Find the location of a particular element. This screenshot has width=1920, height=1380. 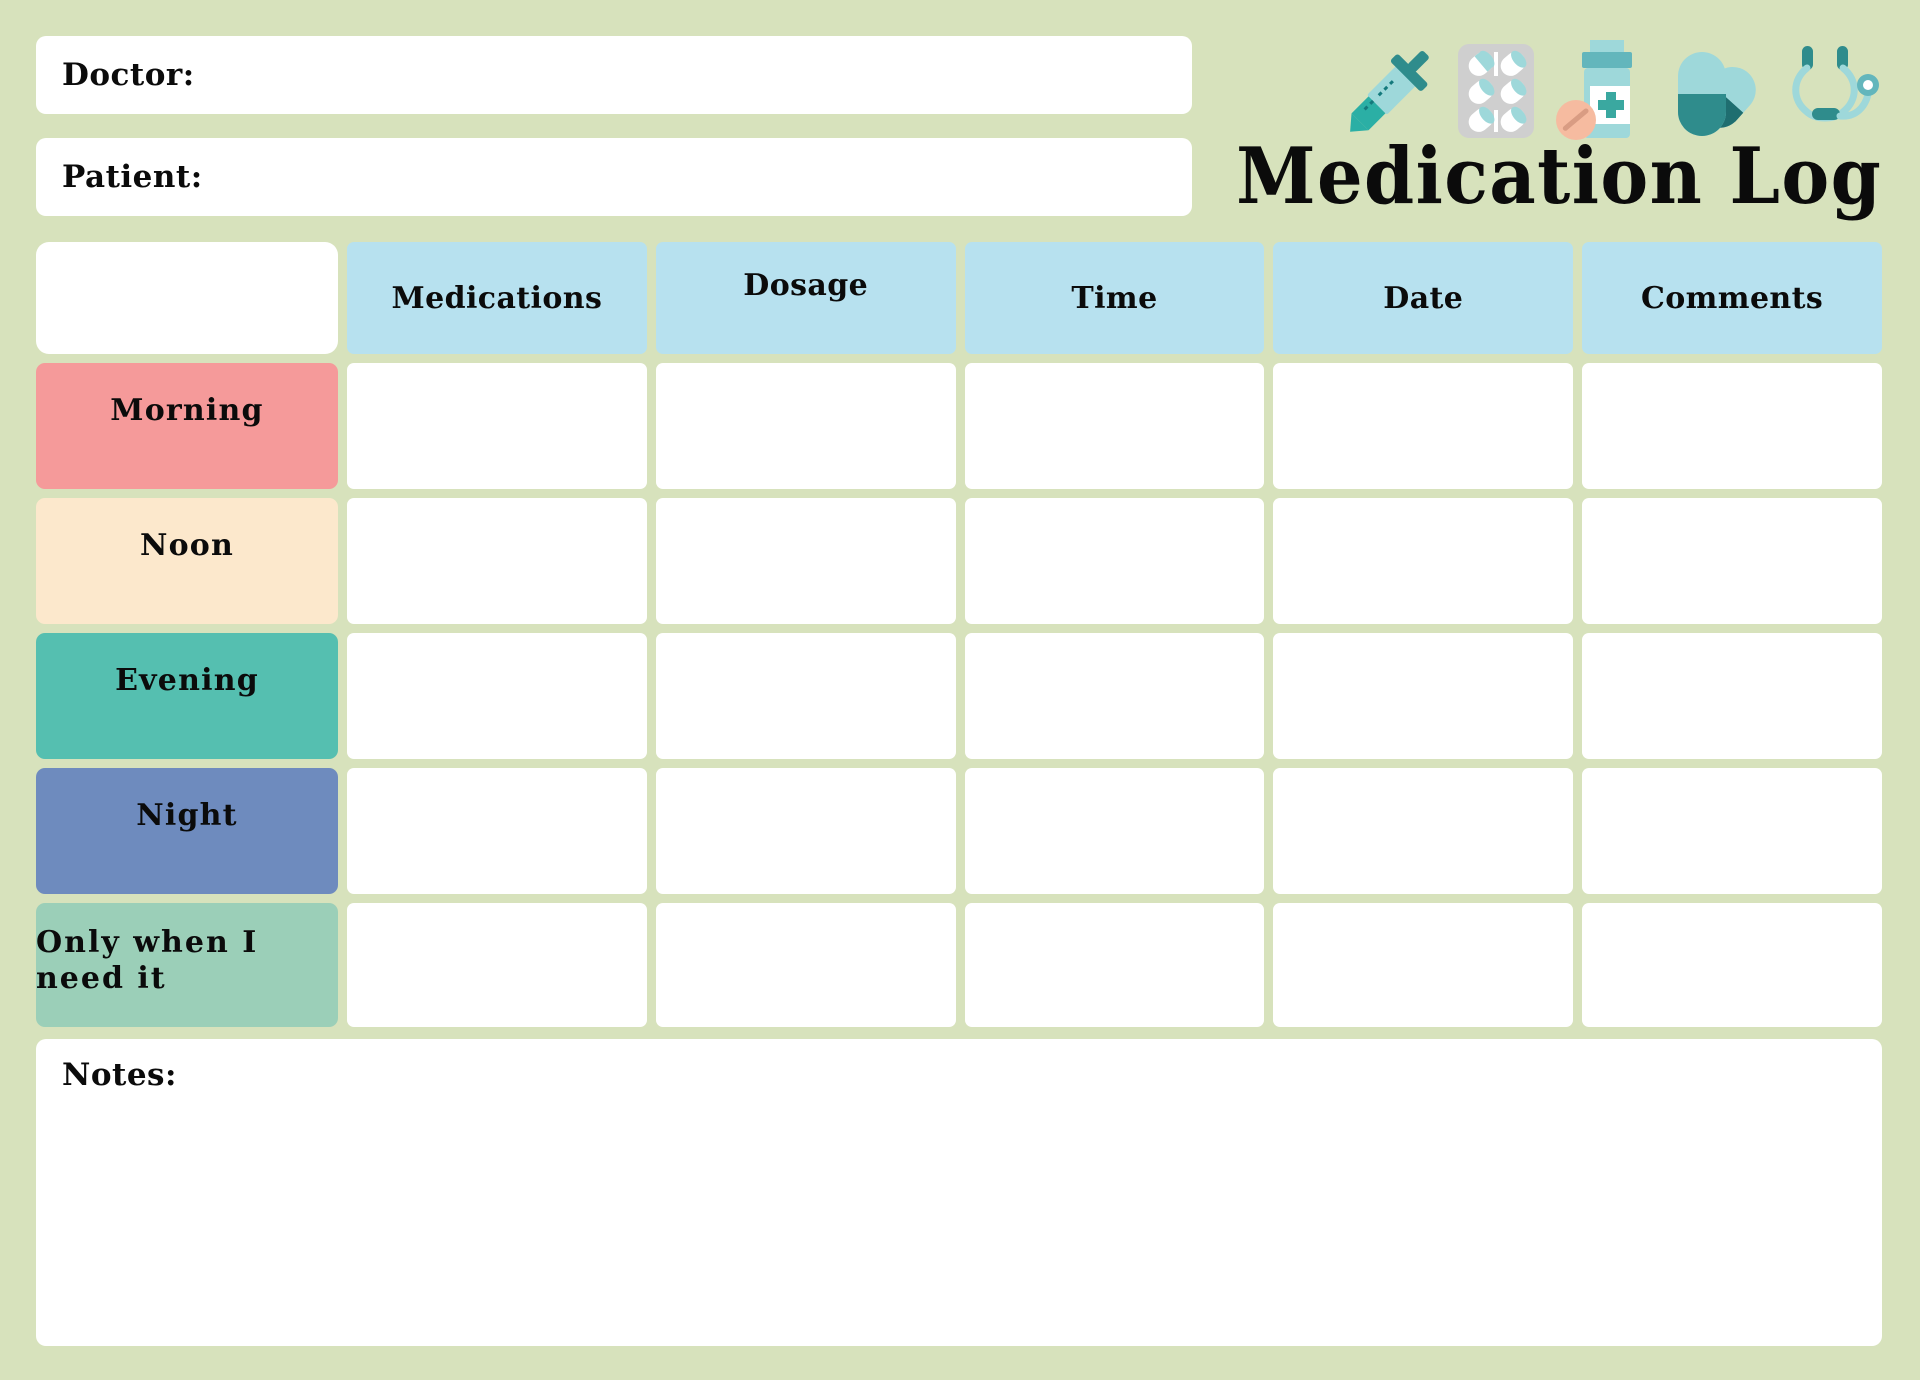

medical-icon-strip is located at coordinates (1610, 88).